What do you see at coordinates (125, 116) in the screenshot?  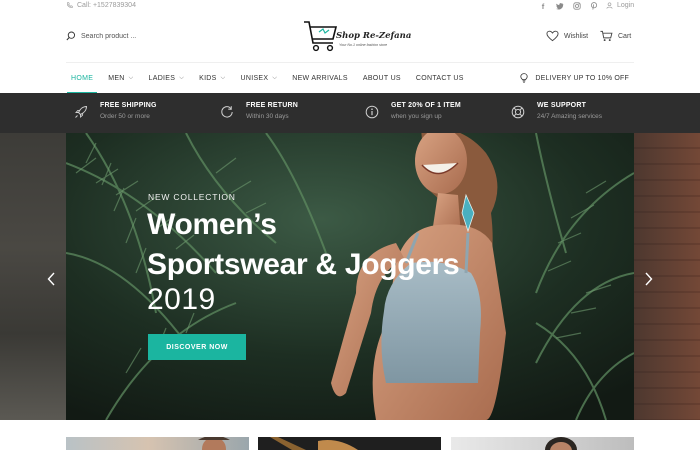 I see `feature-subtitle: Order 50 or more` at bounding box center [125, 116].